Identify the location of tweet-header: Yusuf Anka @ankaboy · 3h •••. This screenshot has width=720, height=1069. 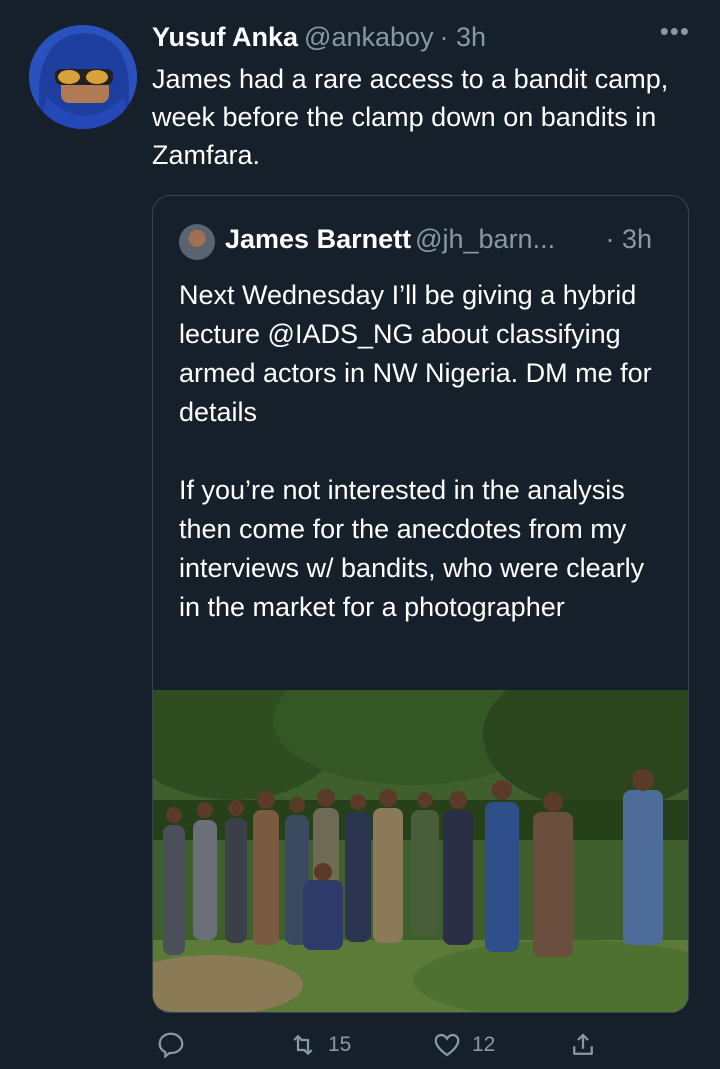
(421, 37).